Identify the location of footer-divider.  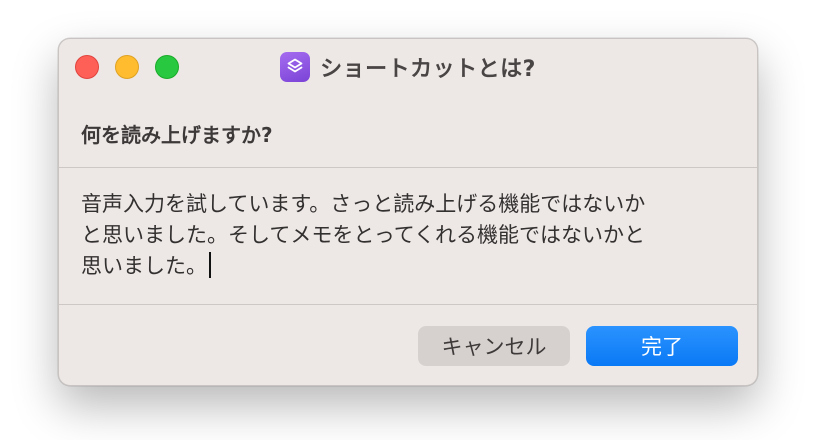
(408, 304).